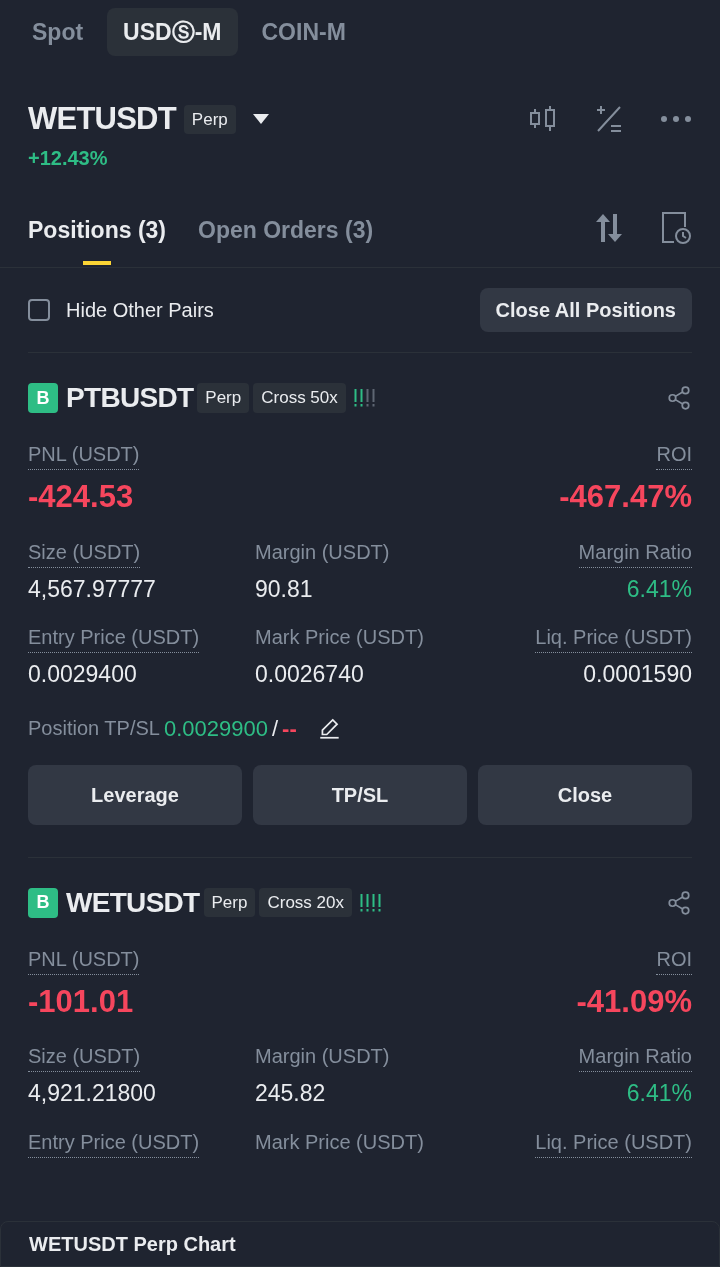  Describe the element at coordinates (58, 32) in the screenshot. I see `market-tab: Spot` at that location.